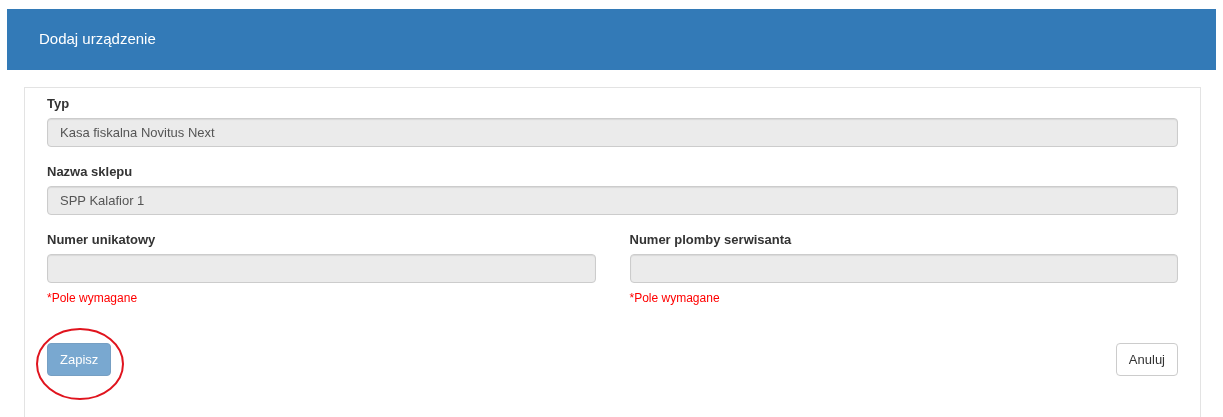  What do you see at coordinates (97, 39) in the screenshot?
I see `dialog-title: Dodaj urządzenie` at bounding box center [97, 39].